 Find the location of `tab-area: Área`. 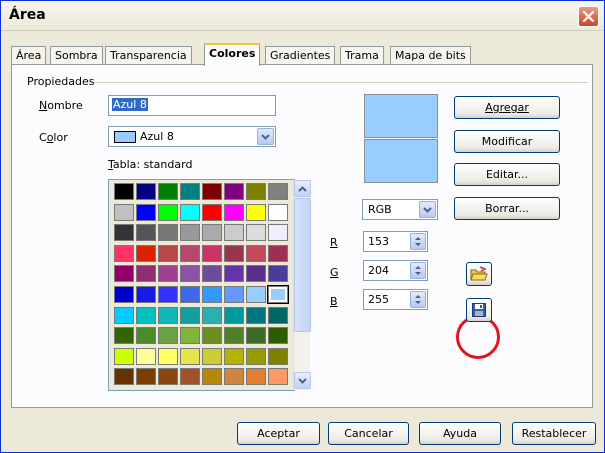

tab-area: Área is located at coordinates (29, 55).